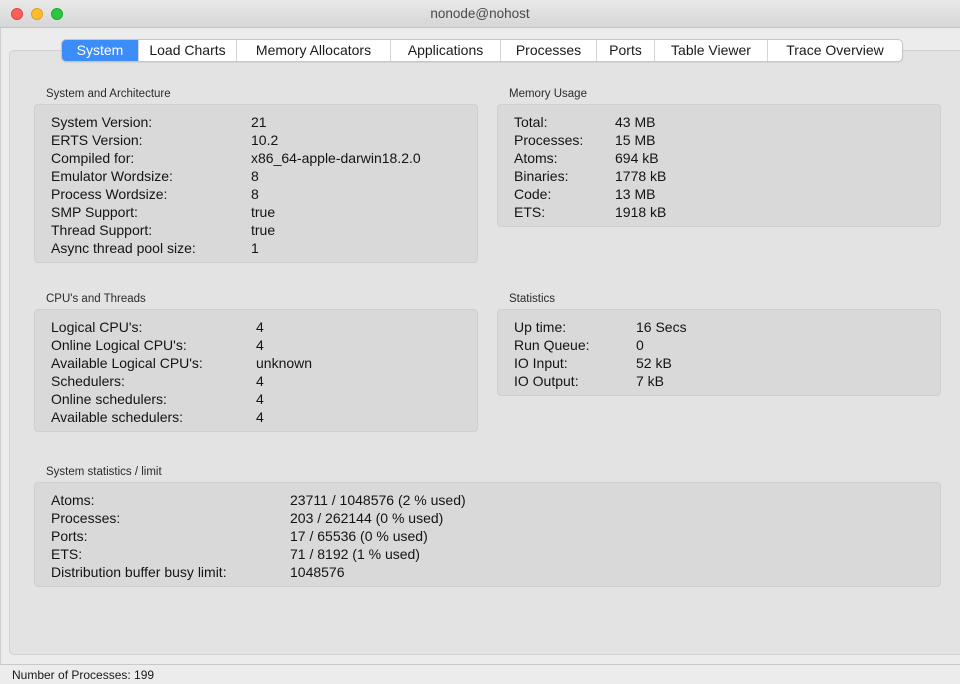 Image resolution: width=960 pixels, height=684 pixels. I want to click on row-label: Emulator Wordsize:, so click(112, 176).